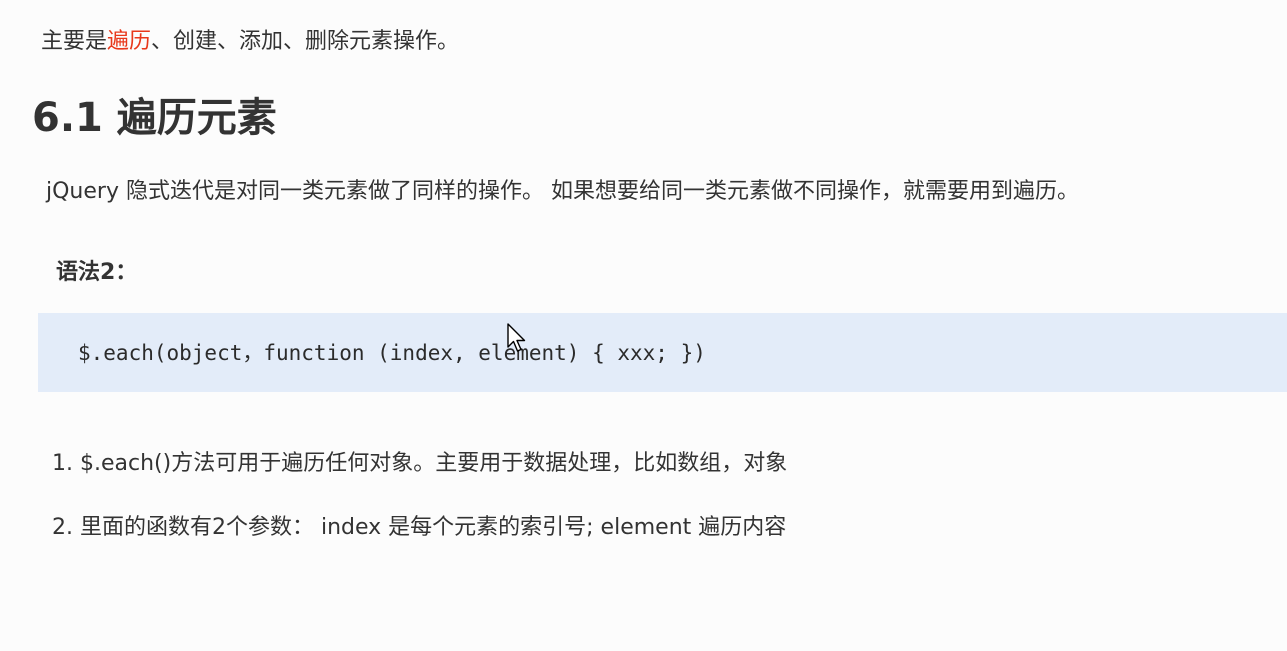  What do you see at coordinates (74, 41) in the screenshot?
I see `intro-prefix: 主要是` at bounding box center [74, 41].